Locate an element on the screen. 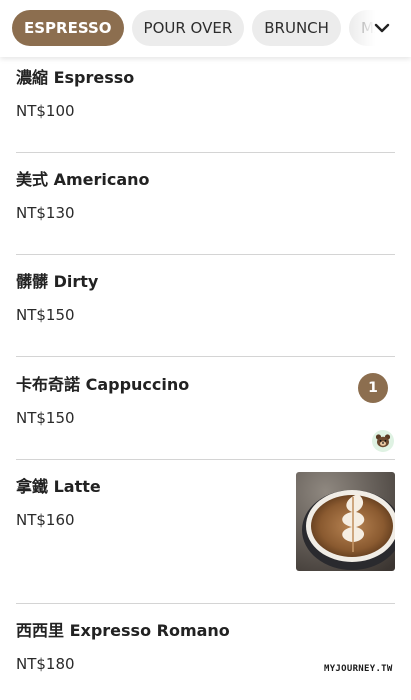 The image size is (411, 700). item-name: 髒髒 Dirty is located at coordinates (57, 281).